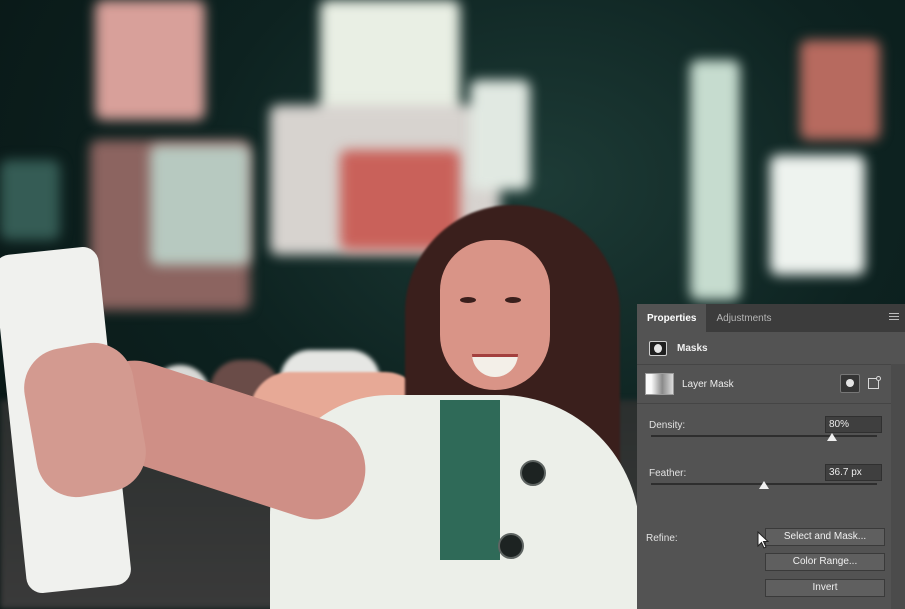 The image size is (905, 609). I want to click on masks-title: Masks, so click(692, 348).